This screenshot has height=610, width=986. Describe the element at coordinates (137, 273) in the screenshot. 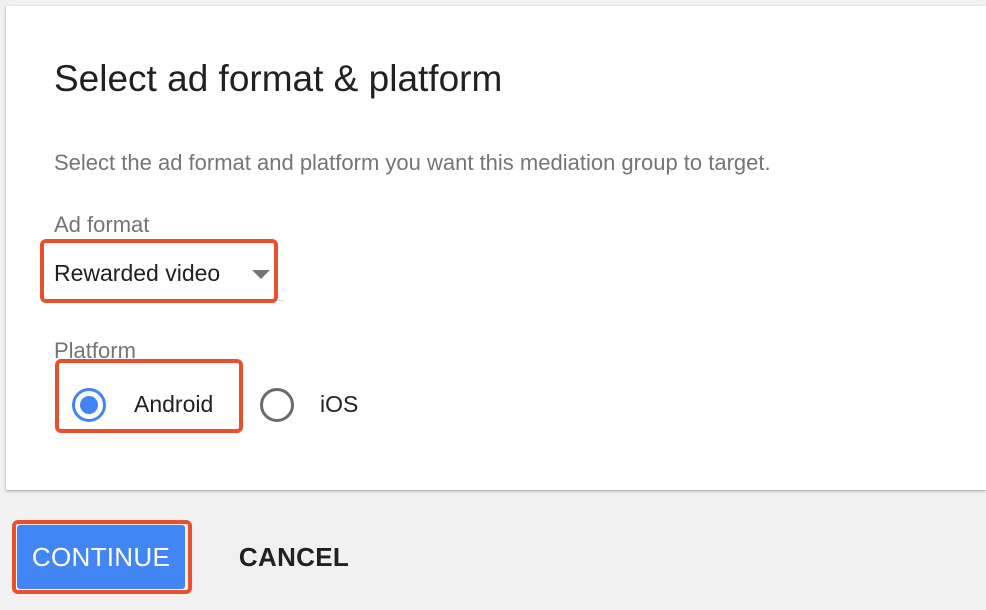

I see `ad-format-selected-value: Rewarded video` at that location.